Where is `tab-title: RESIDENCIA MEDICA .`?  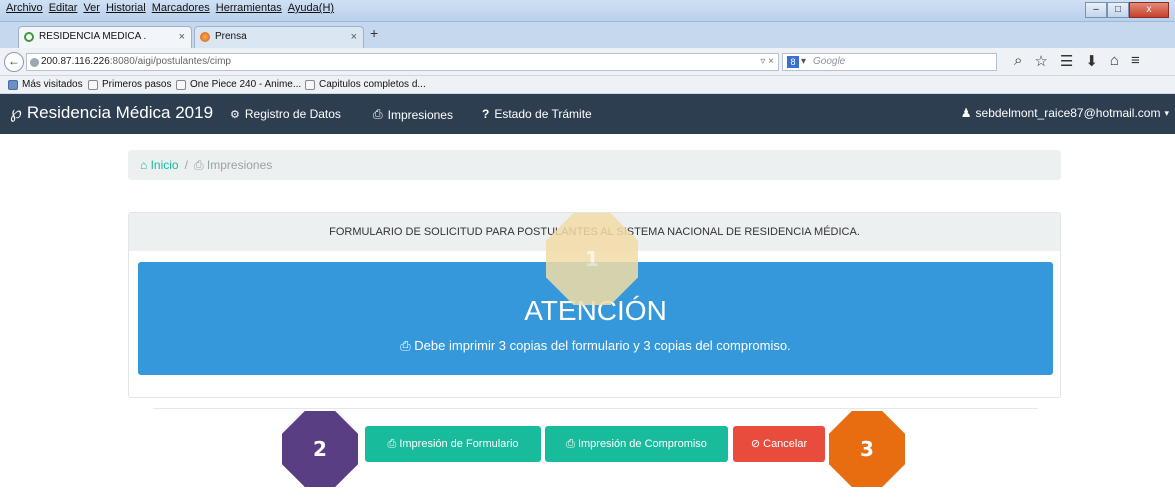 tab-title: RESIDENCIA MEDICA . is located at coordinates (93, 36).